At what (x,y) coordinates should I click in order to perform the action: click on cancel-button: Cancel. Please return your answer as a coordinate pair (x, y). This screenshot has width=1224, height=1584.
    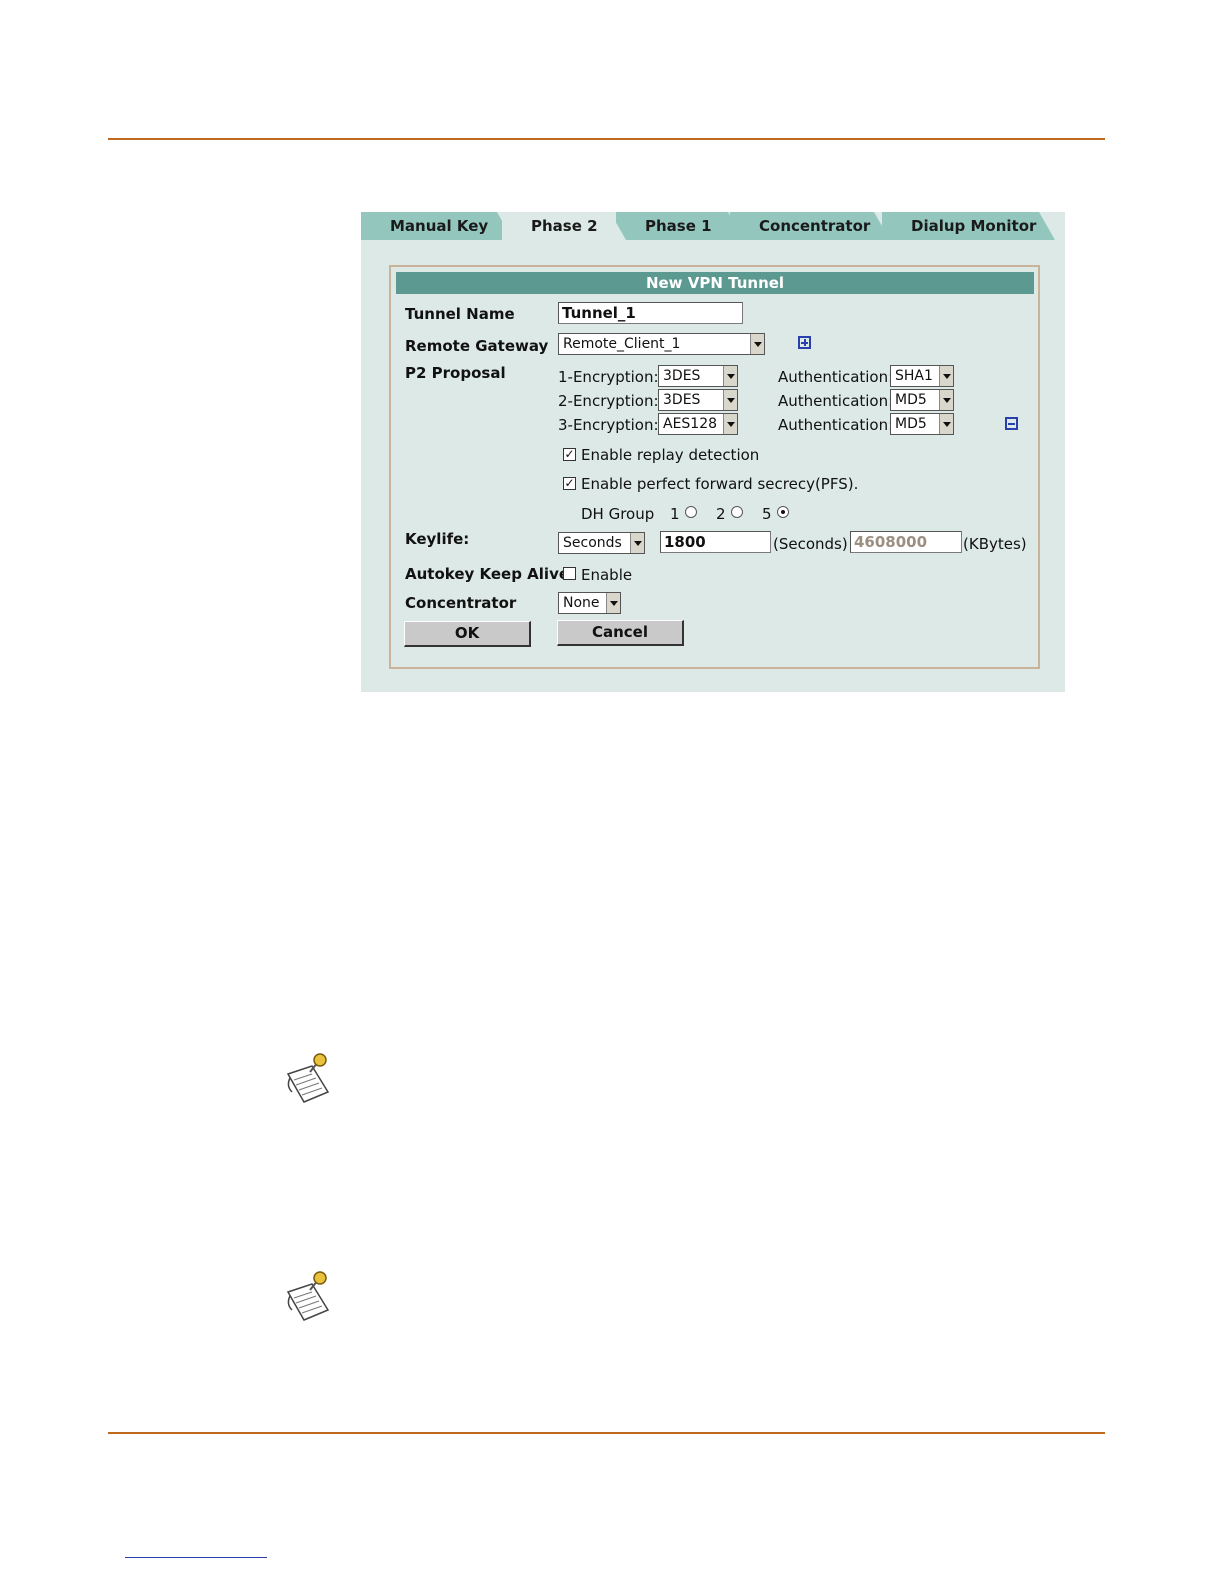
    Looking at the image, I should click on (620, 633).